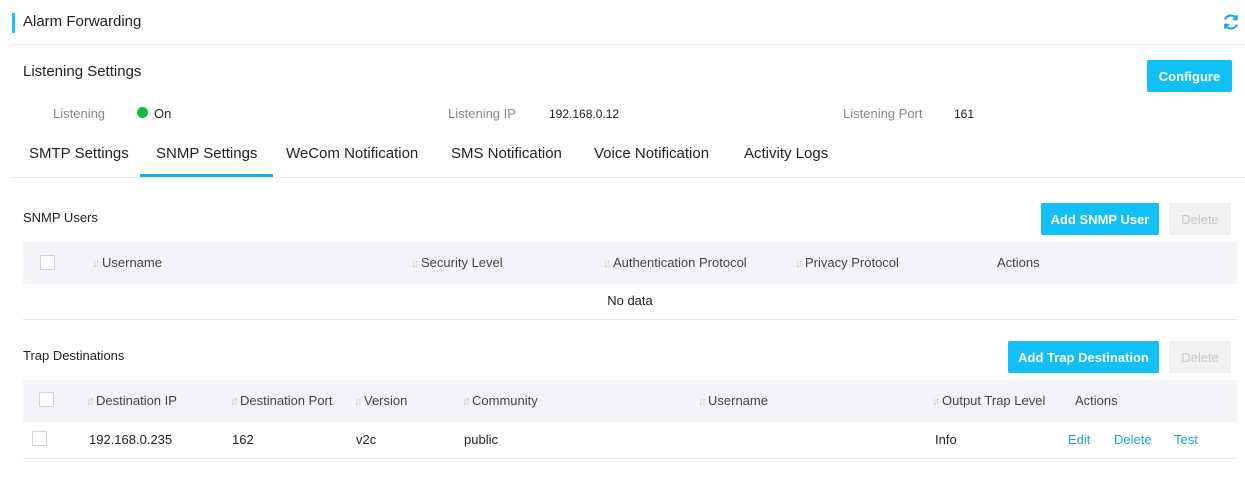  I want to click on delete-snmp-user-button: Delete, so click(1200, 219).